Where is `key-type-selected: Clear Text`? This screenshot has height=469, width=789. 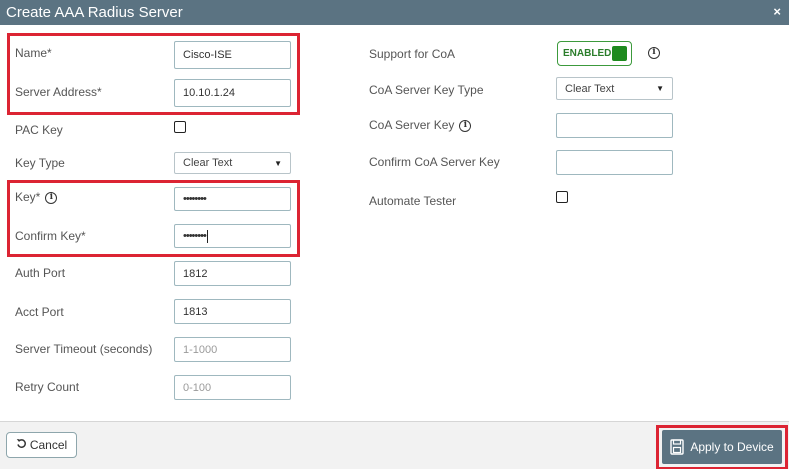
key-type-selected: Clear Text is located at coordinates (208, 163).